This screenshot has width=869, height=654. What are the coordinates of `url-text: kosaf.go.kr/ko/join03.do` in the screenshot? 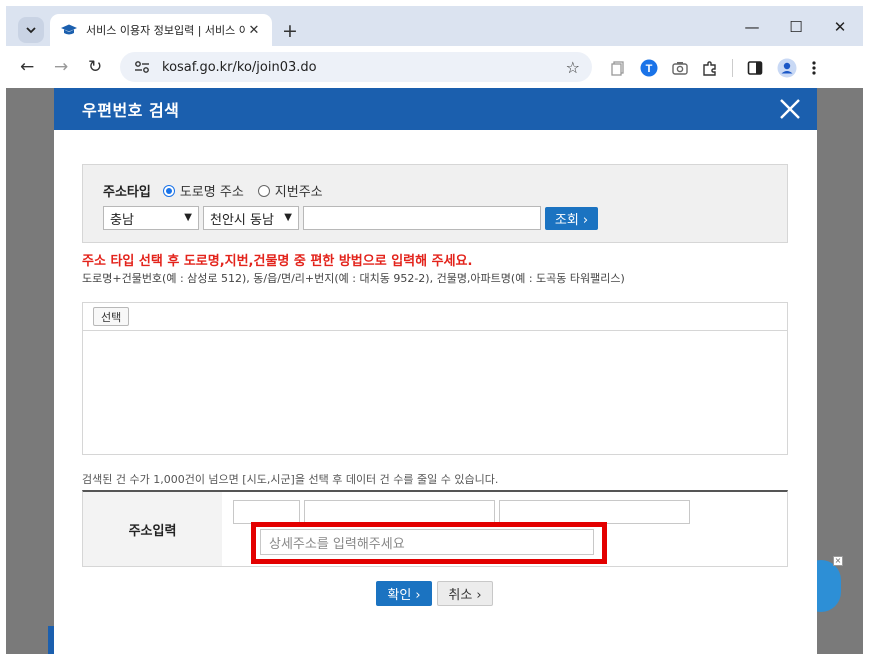 It's located at (239, 67).